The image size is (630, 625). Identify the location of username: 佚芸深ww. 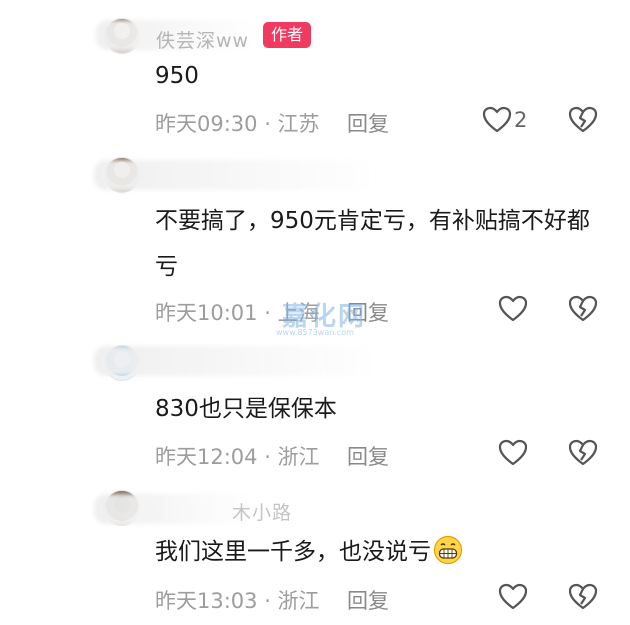
(202, 39).